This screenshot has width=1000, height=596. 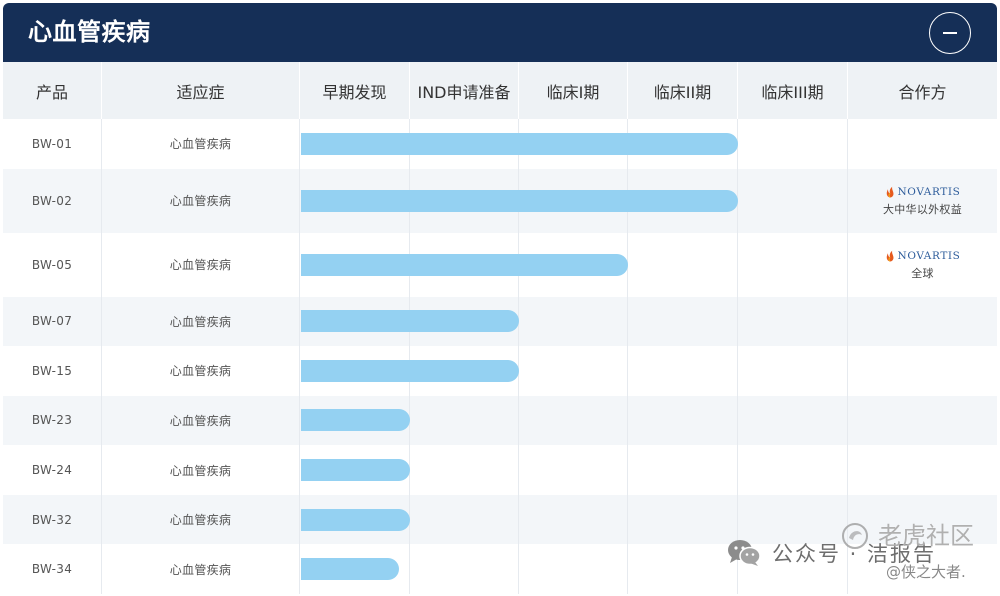 I want to click on watermark-handle: @侠之大者., so click(x=926, y=572).